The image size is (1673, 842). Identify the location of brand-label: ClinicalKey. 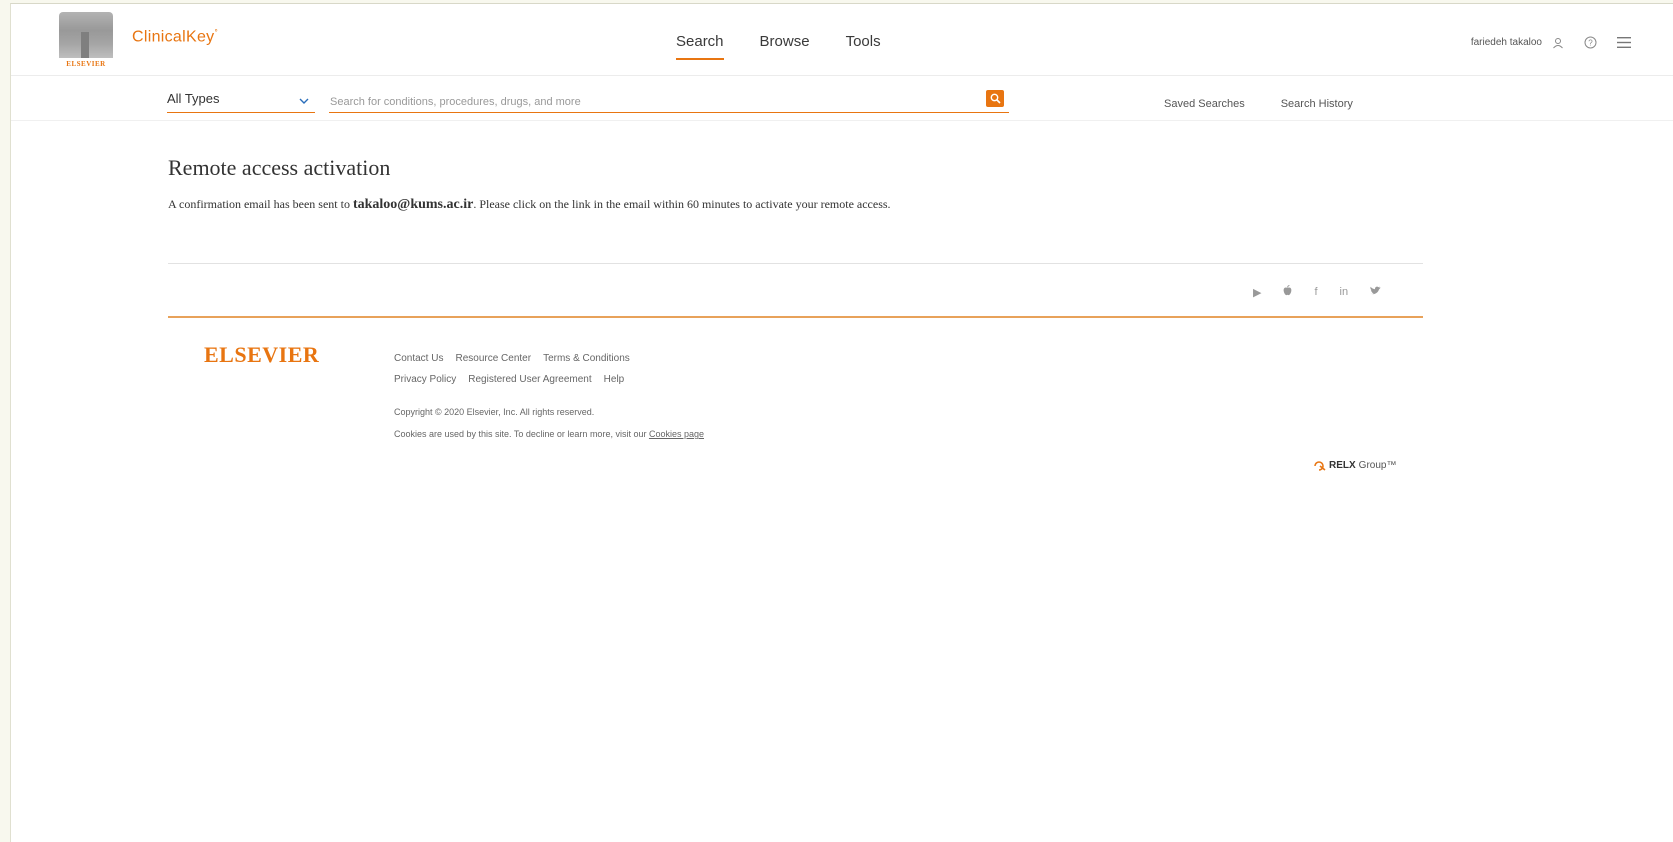
(173, 37).